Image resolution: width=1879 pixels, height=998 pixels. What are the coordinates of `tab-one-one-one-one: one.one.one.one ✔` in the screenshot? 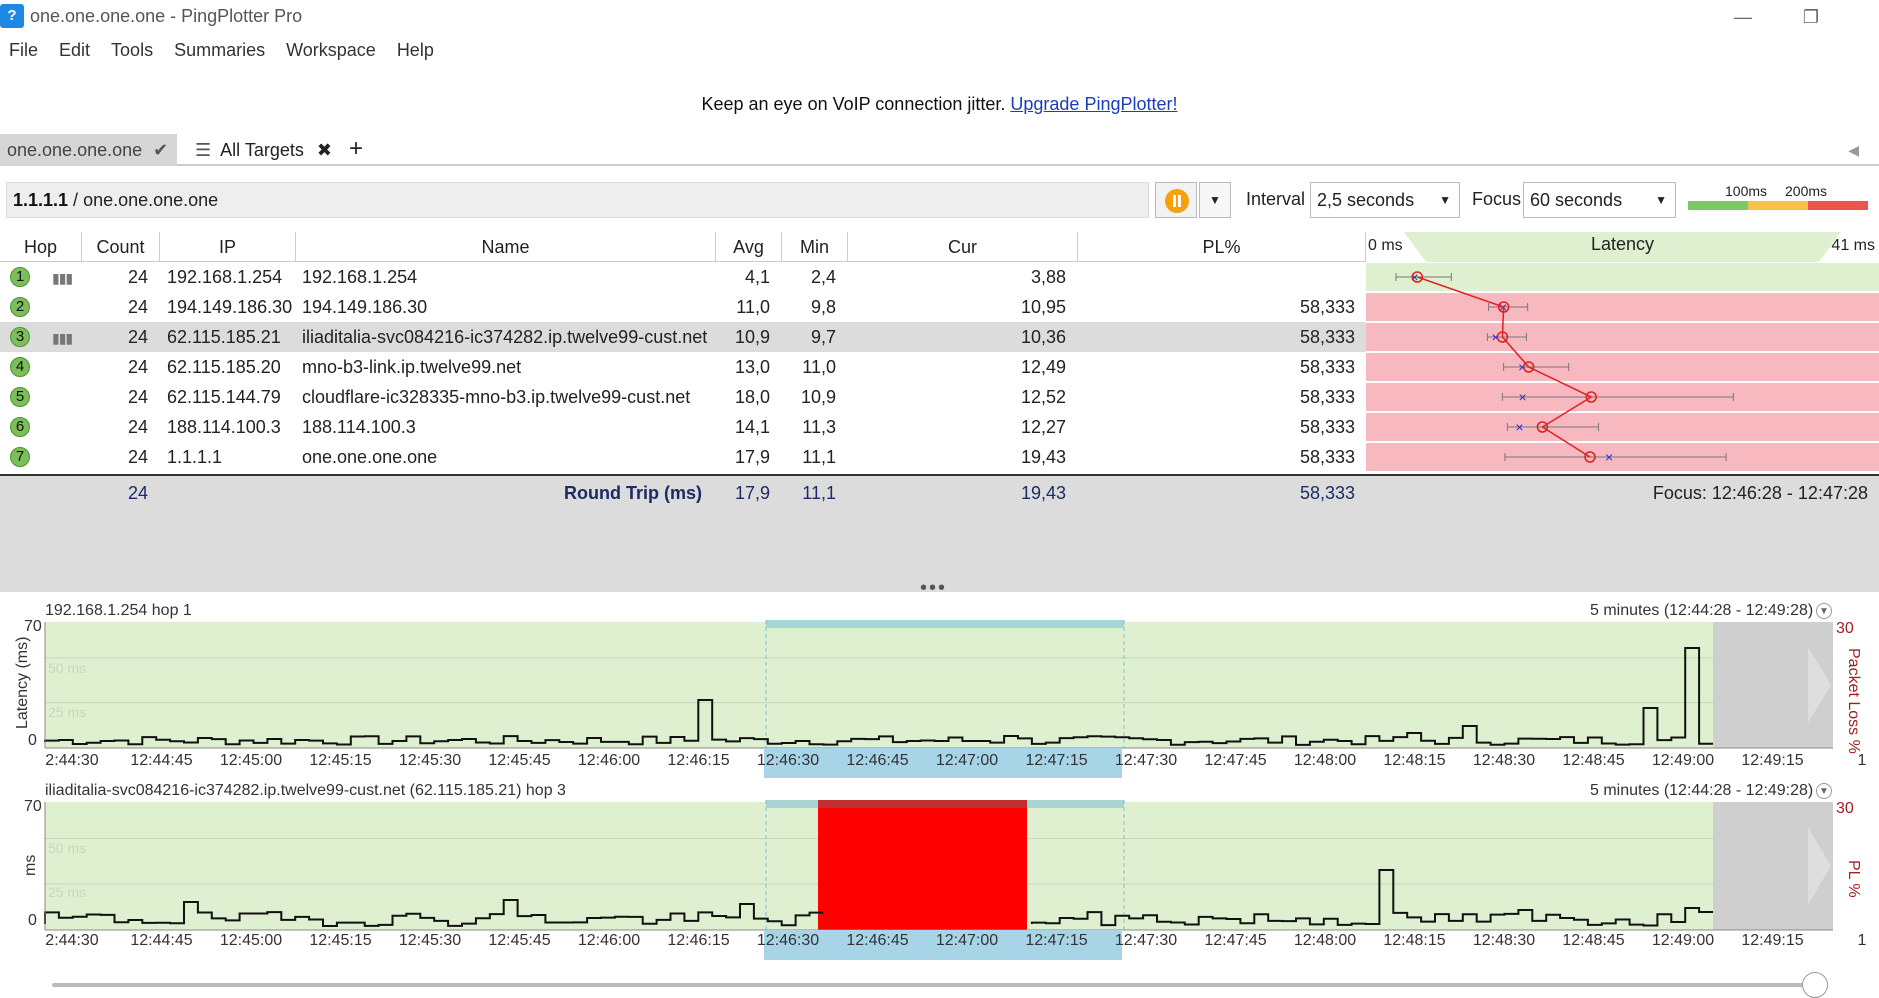 It's located at (88, 150).